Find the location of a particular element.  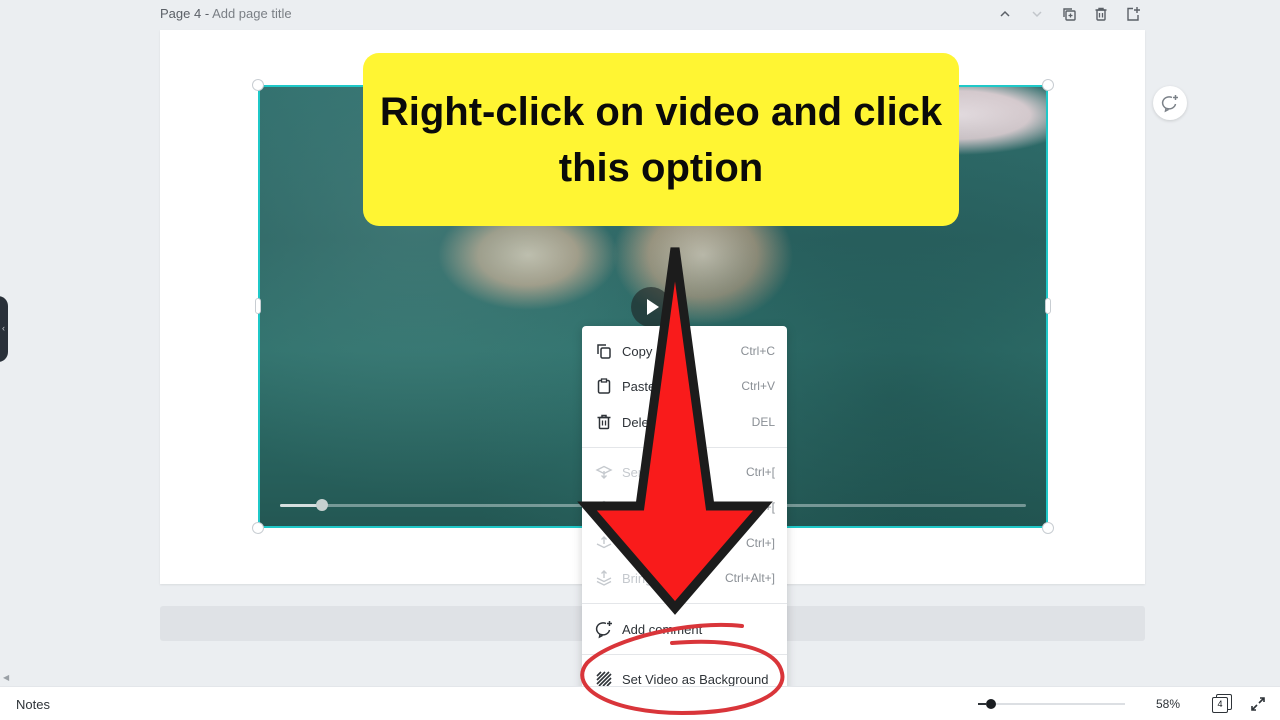

page-title: Page 4 - Add page title is located at coordinates (226, 13).